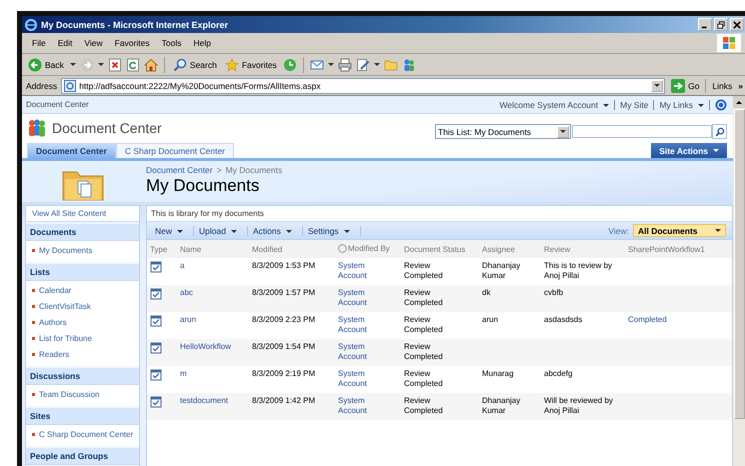  Describe the element at coordinates (275, 231) in the screenshot. I see `toolbar-menu: Actions` at that location.